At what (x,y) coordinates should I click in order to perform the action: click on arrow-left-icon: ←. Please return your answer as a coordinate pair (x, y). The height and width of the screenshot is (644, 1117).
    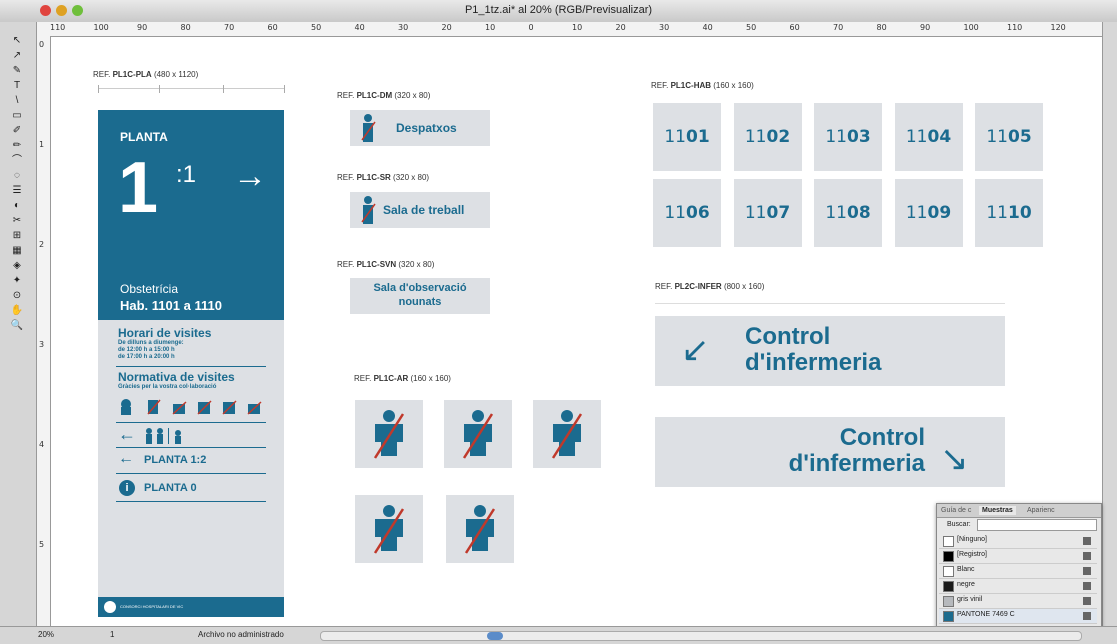
    Looking at the image, I should click on (127, 434).